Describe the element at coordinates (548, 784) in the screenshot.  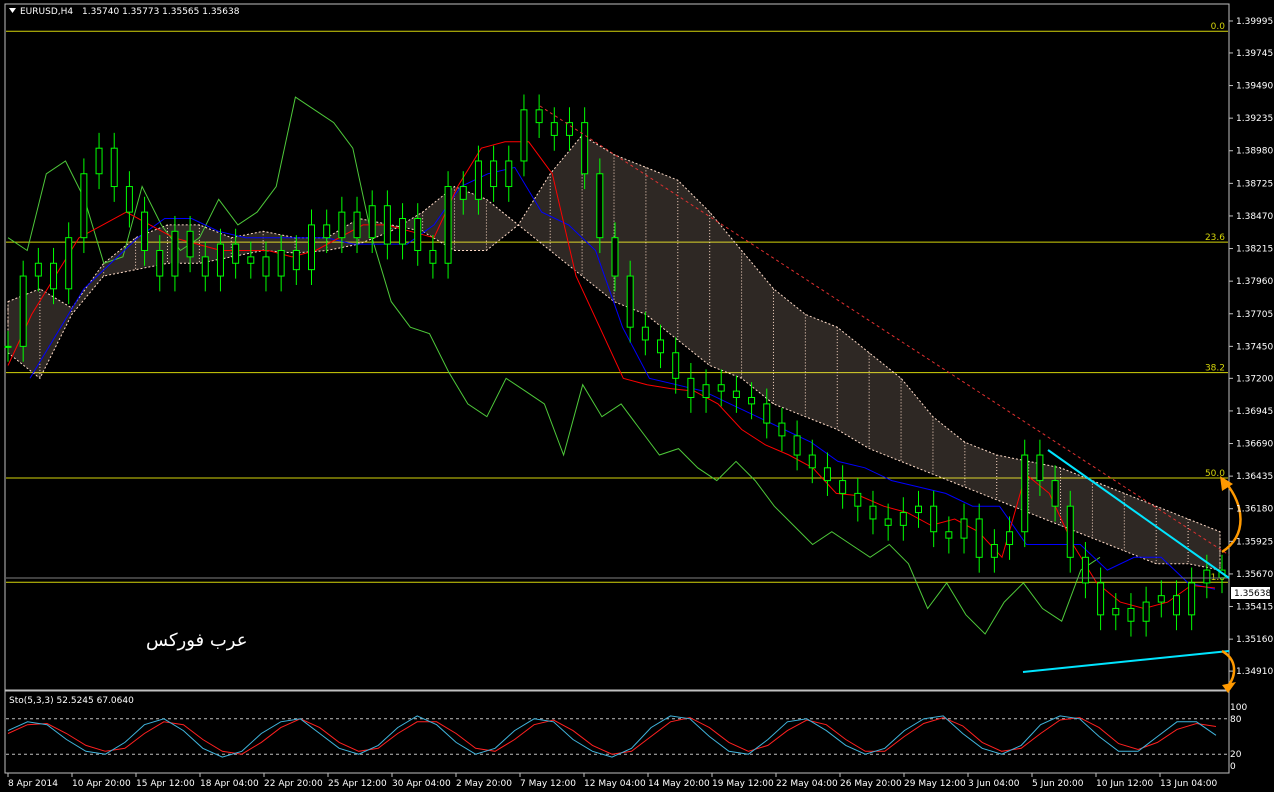
I see `time-tick-label: 7 May 12:00` at that location.